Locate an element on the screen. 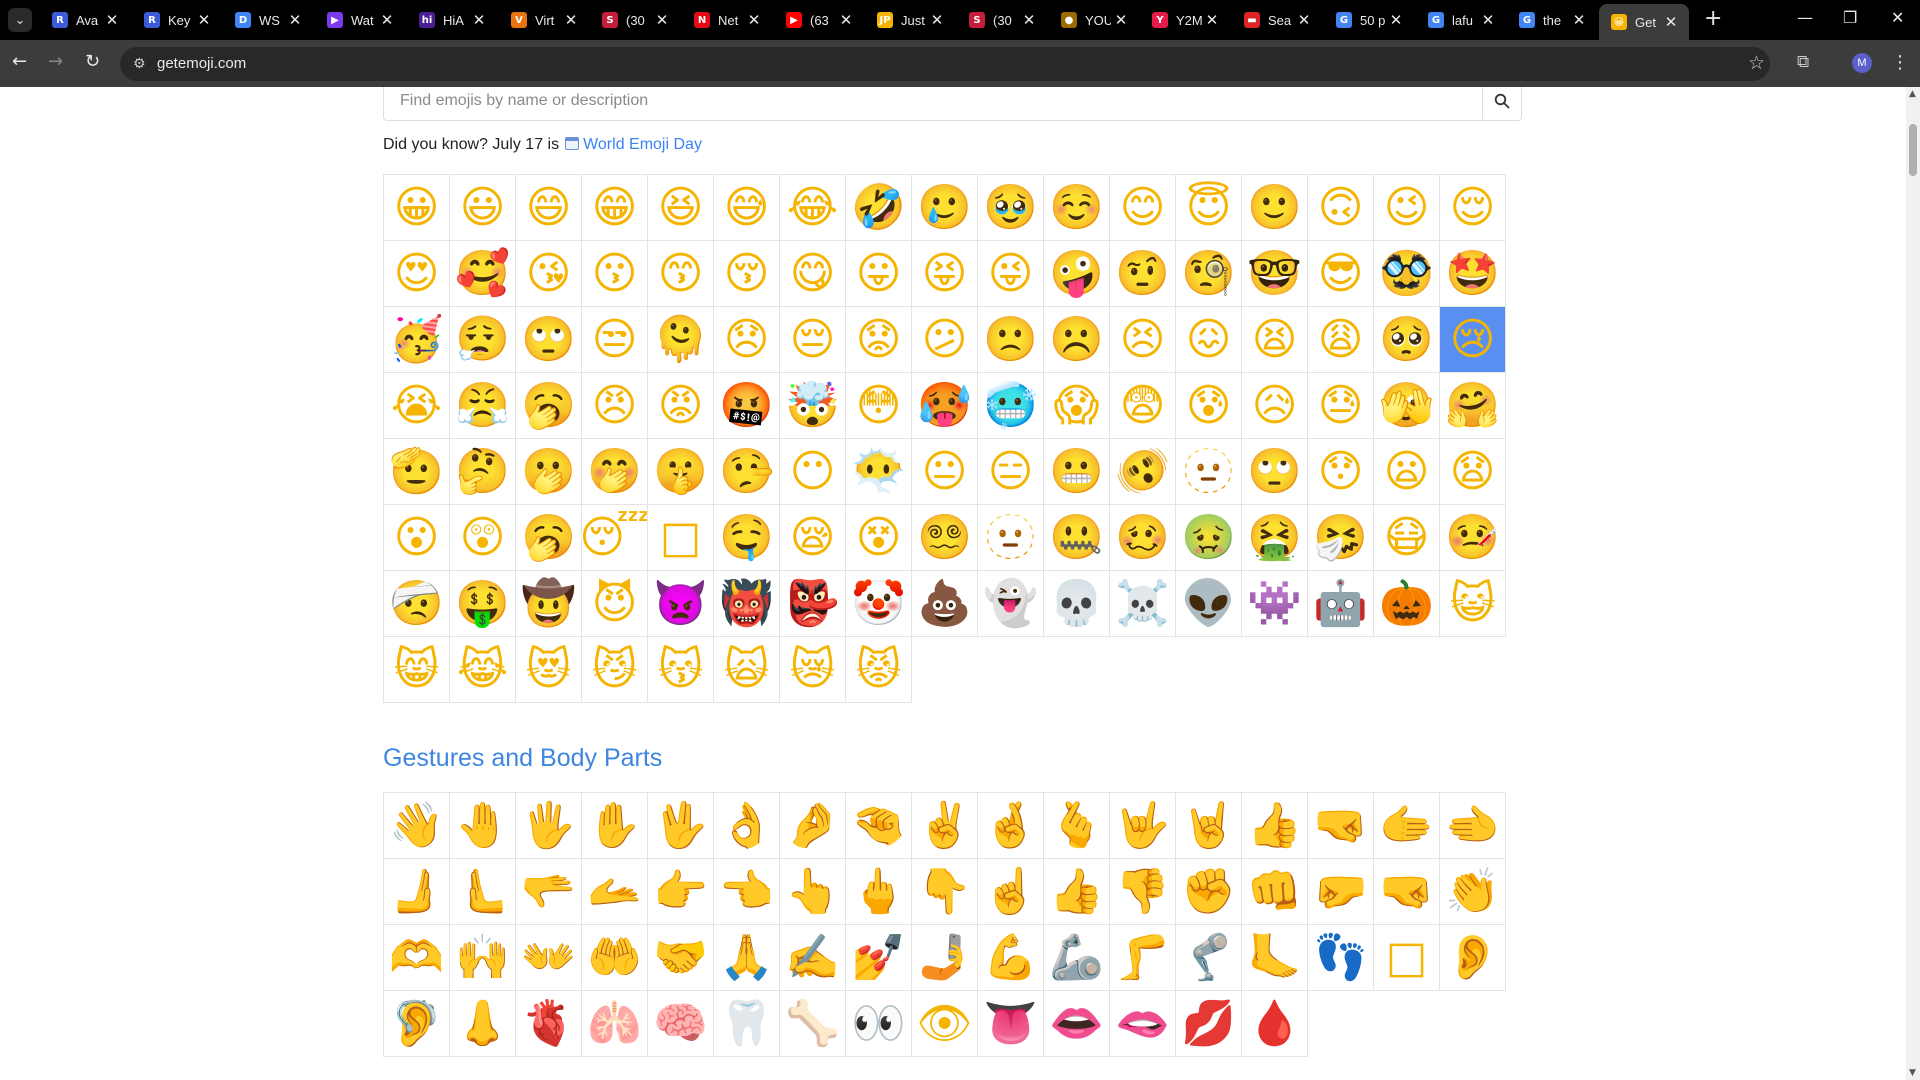 This screenshot has height=1080, width=1920. emoji-cell: 😴 is located at coordinates (614, 537).